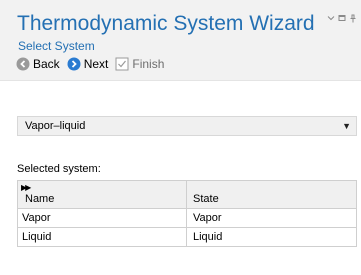  Describe the element at coordinates (59, 169) in the screenshot. I see `selected-system-label: Selected system:` at that location.